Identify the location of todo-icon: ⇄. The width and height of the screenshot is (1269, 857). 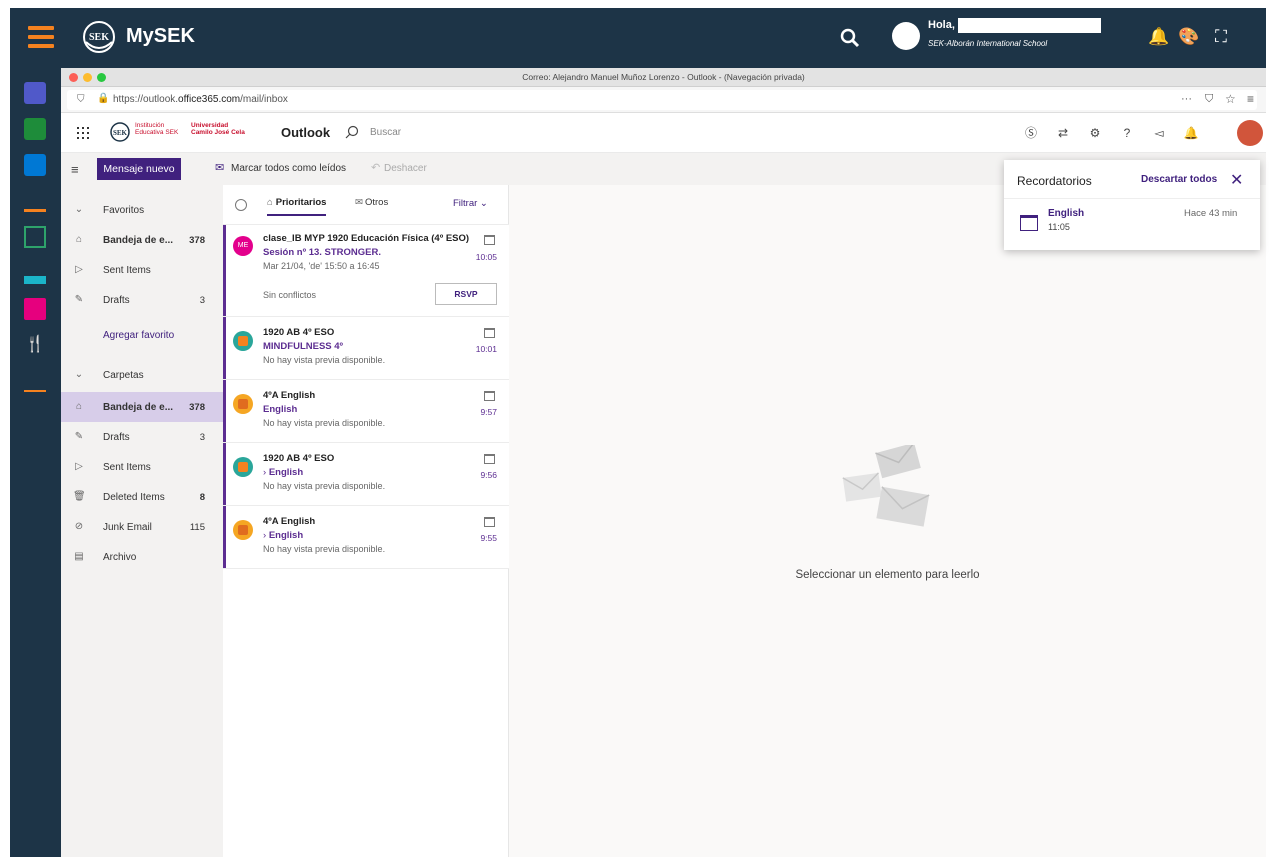
(1063, 133).